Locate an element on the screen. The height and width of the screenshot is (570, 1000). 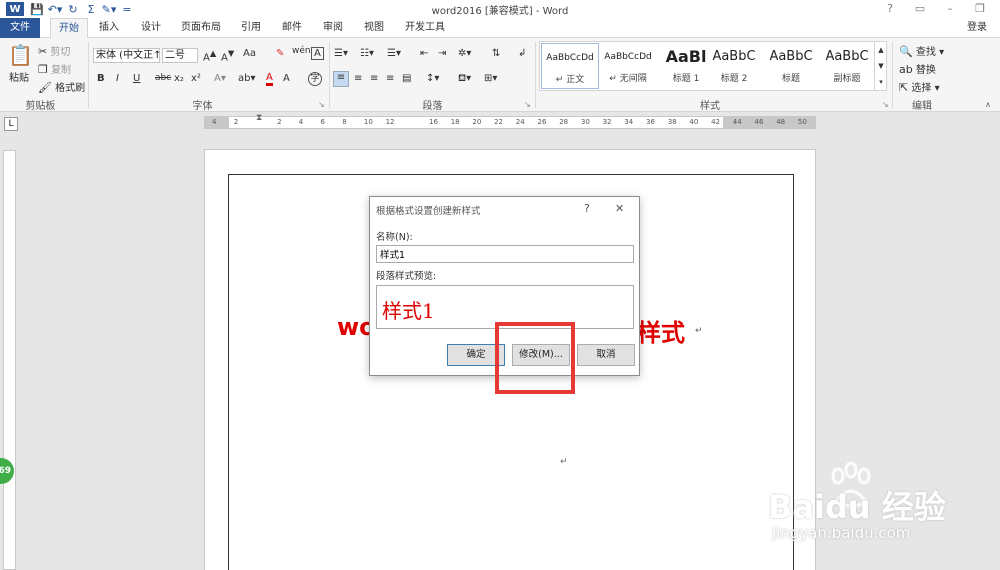
superscript-button: x² is located at coordinates (196, 78).